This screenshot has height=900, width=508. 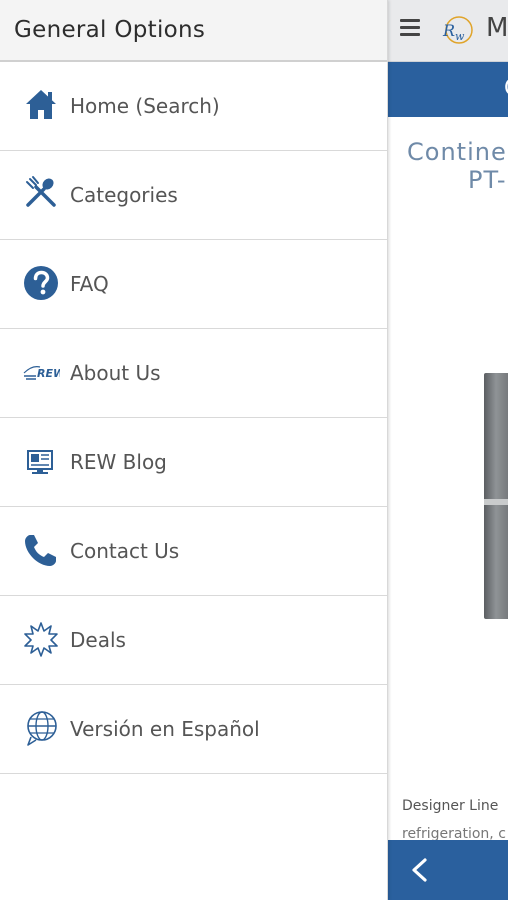 I want to click on product-image, so click(x=496, y=496).